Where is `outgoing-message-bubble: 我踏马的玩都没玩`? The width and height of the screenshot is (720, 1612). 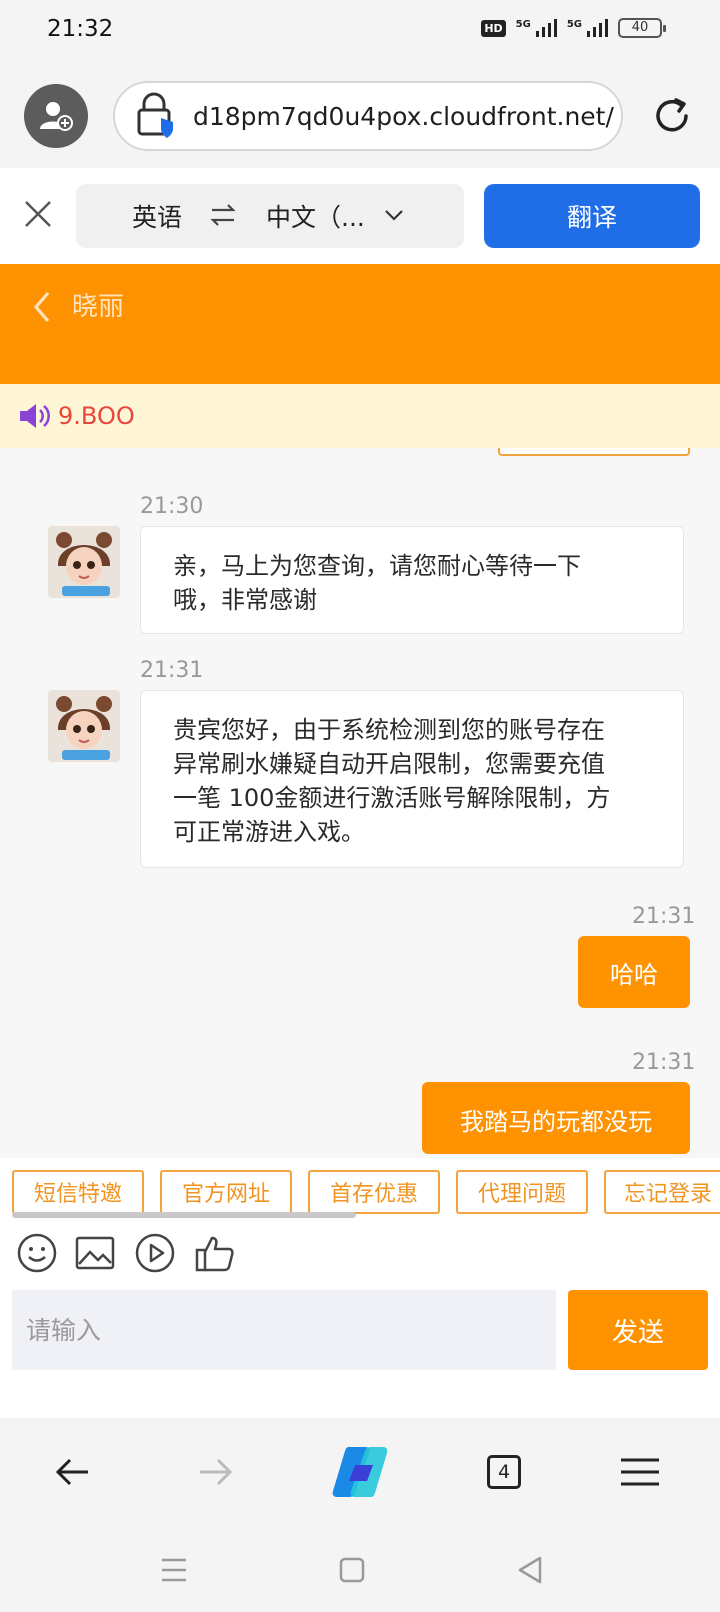 outgoing-message-bubble: 我踏马的玩都没玩 is located at coordinates (556, 1118).